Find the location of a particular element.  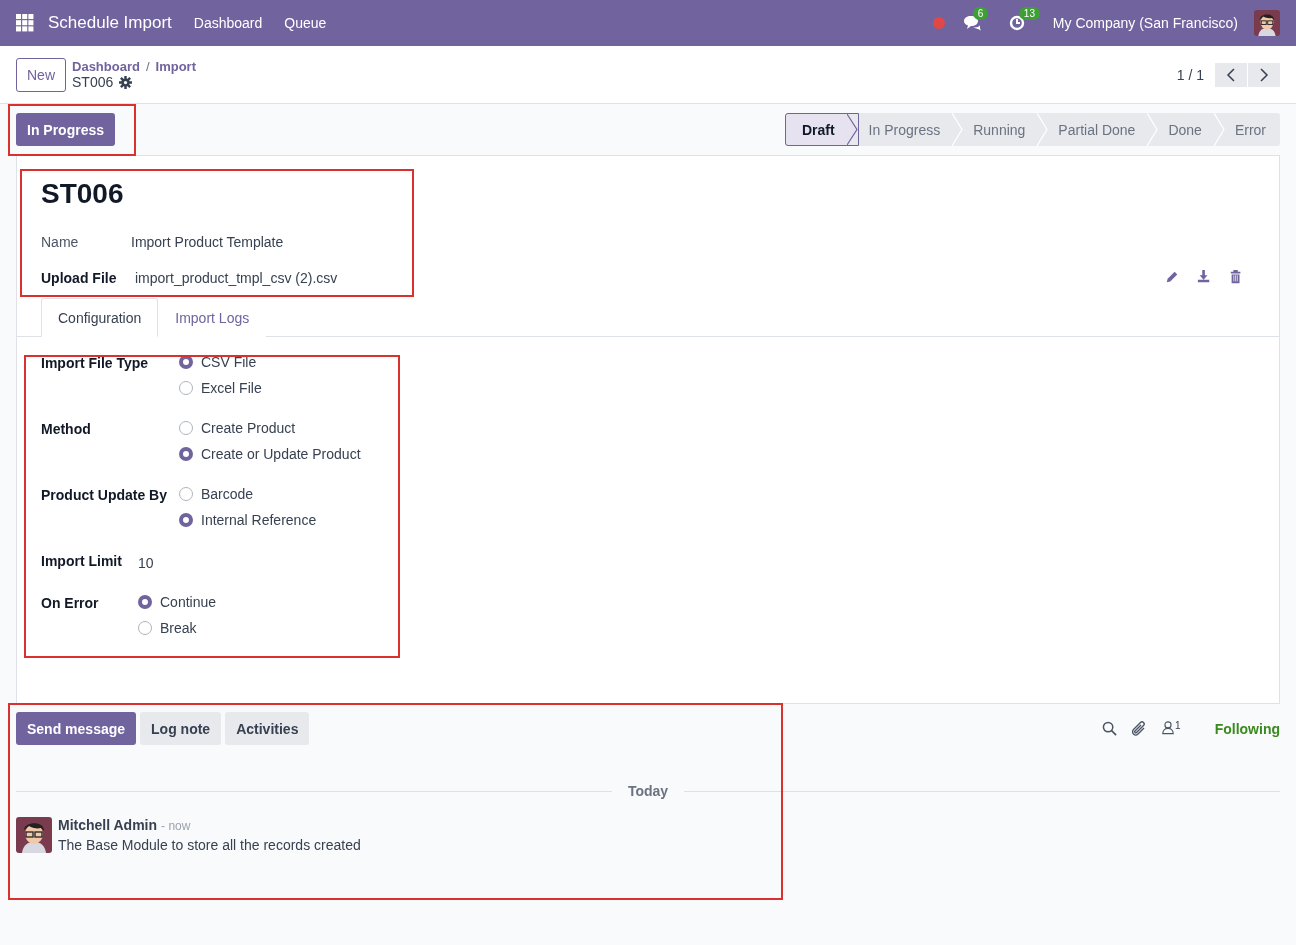

status-dot is located at coordinates (938, 23).